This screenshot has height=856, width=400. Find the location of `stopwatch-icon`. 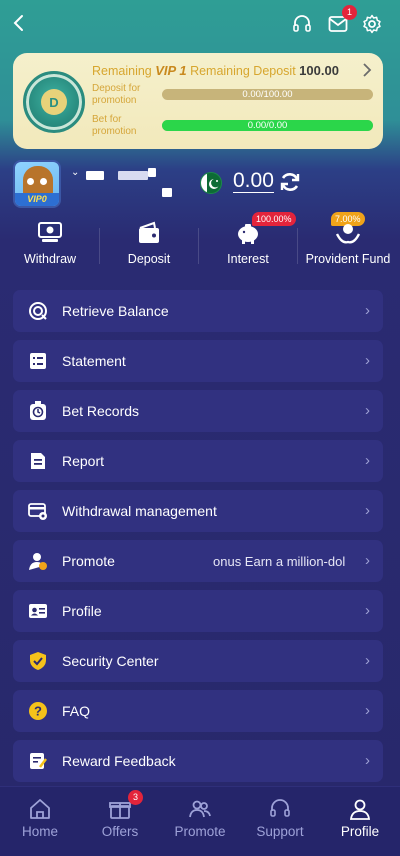

stopwatch-icon is located at coordinates (38, 410).